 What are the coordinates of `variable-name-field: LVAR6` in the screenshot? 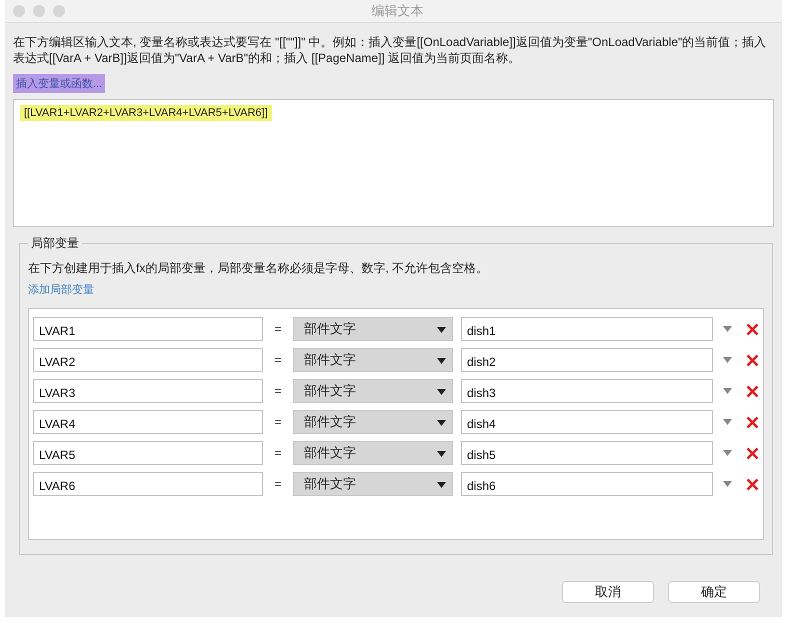 It's located at (148, 484).